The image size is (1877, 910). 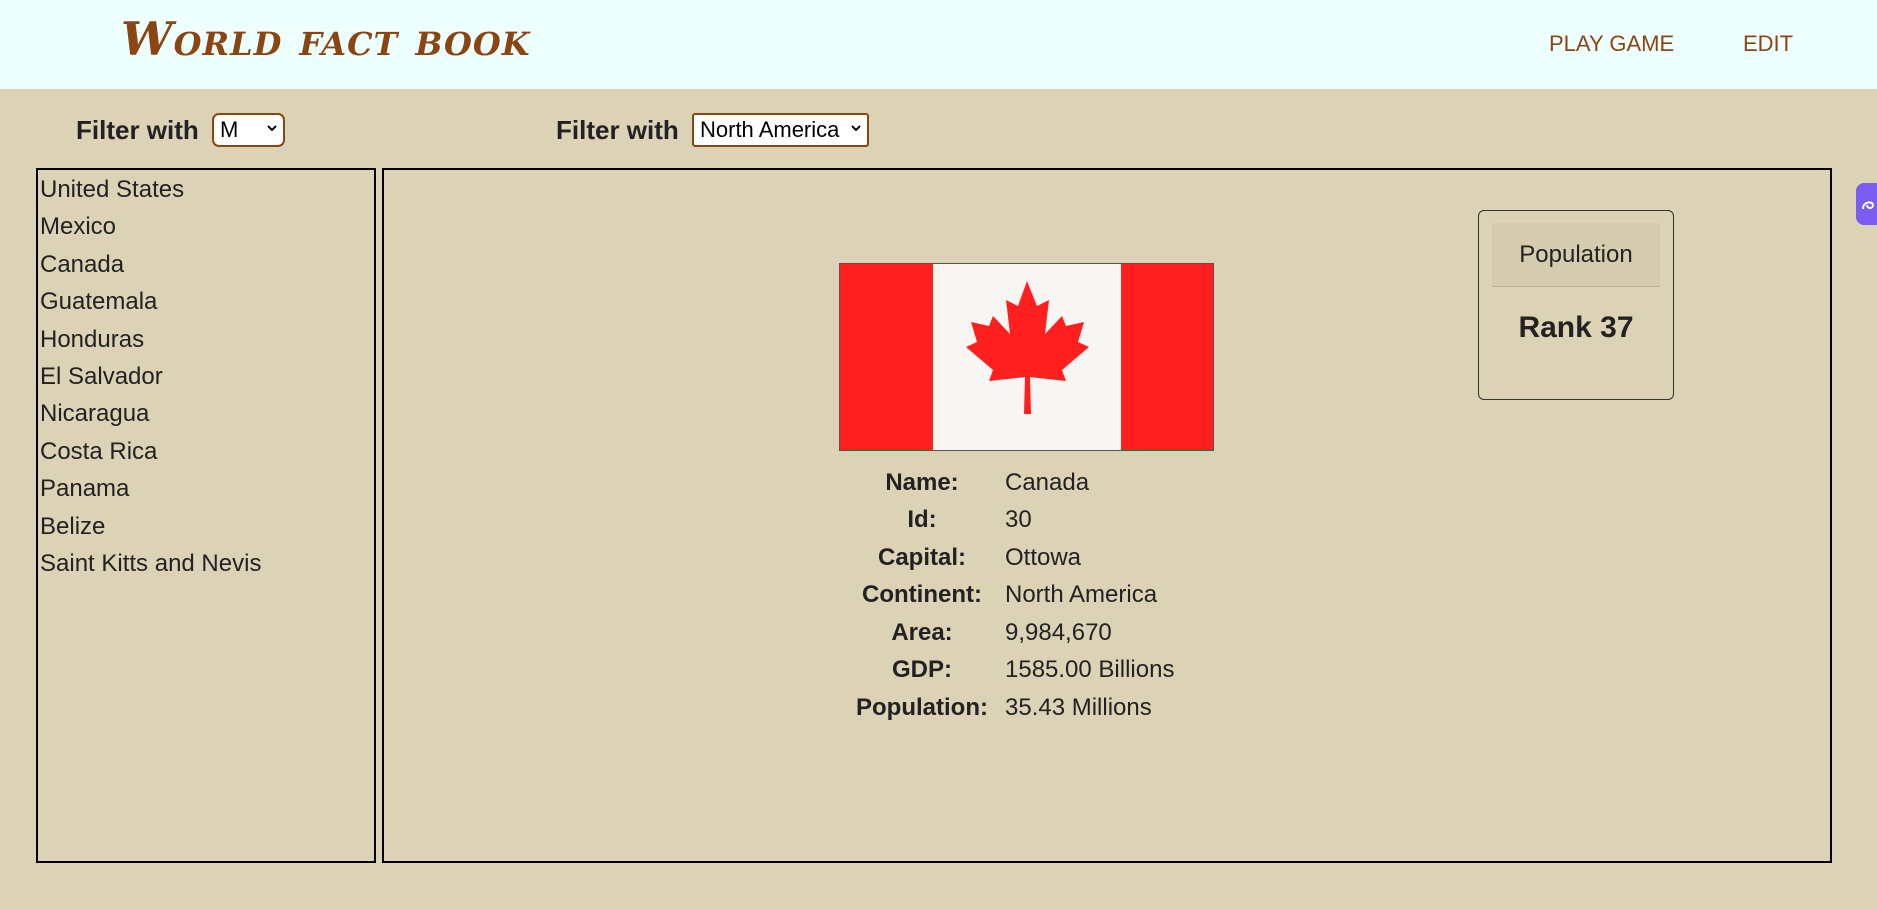 I want to click on continent-filter-value: North America, so click(x=770, y=129).